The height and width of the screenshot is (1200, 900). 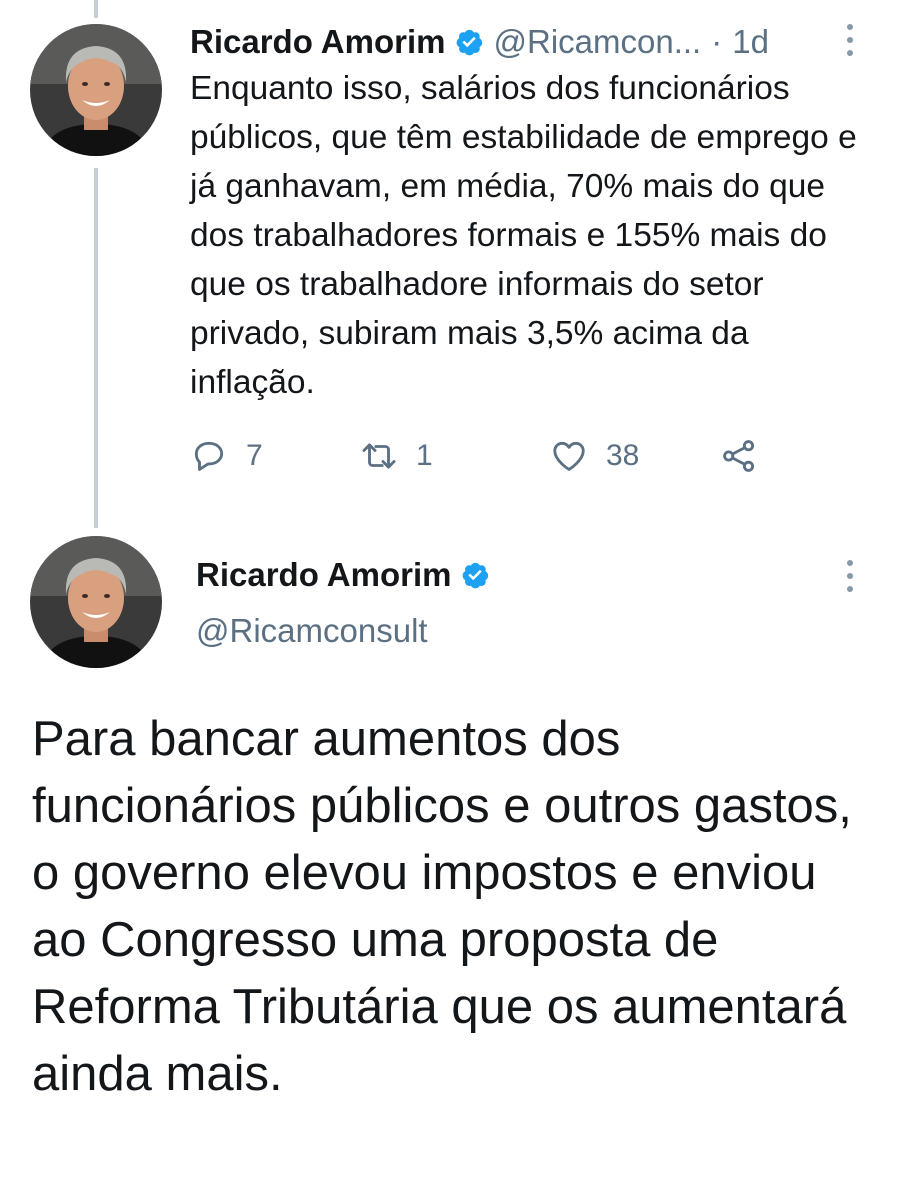 What do you see at coordinates (490, 456) in the screenshot?
I see `tweet-actions: 7 1 38` at bounding box center [490, 456].